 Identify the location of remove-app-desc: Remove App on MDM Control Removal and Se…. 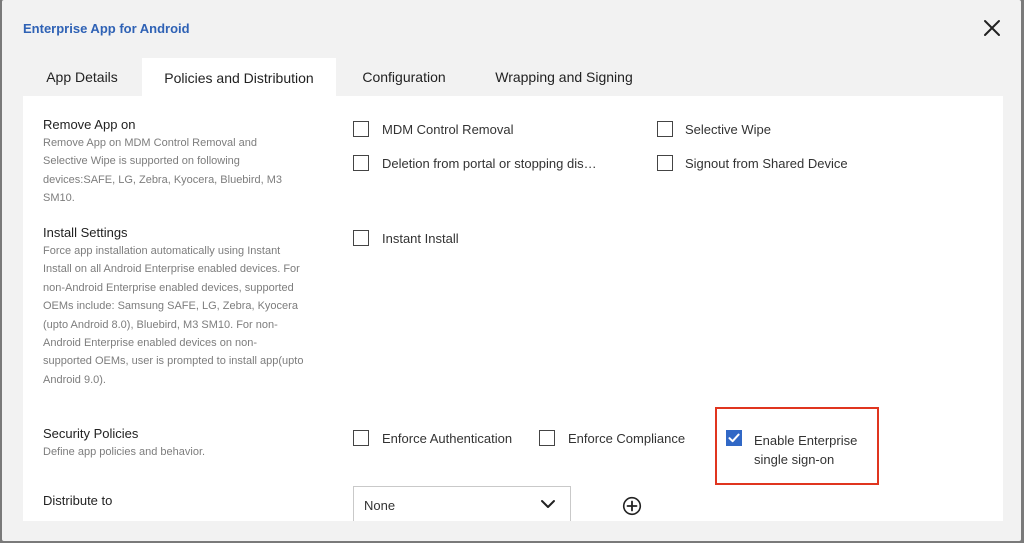
(163, 171).